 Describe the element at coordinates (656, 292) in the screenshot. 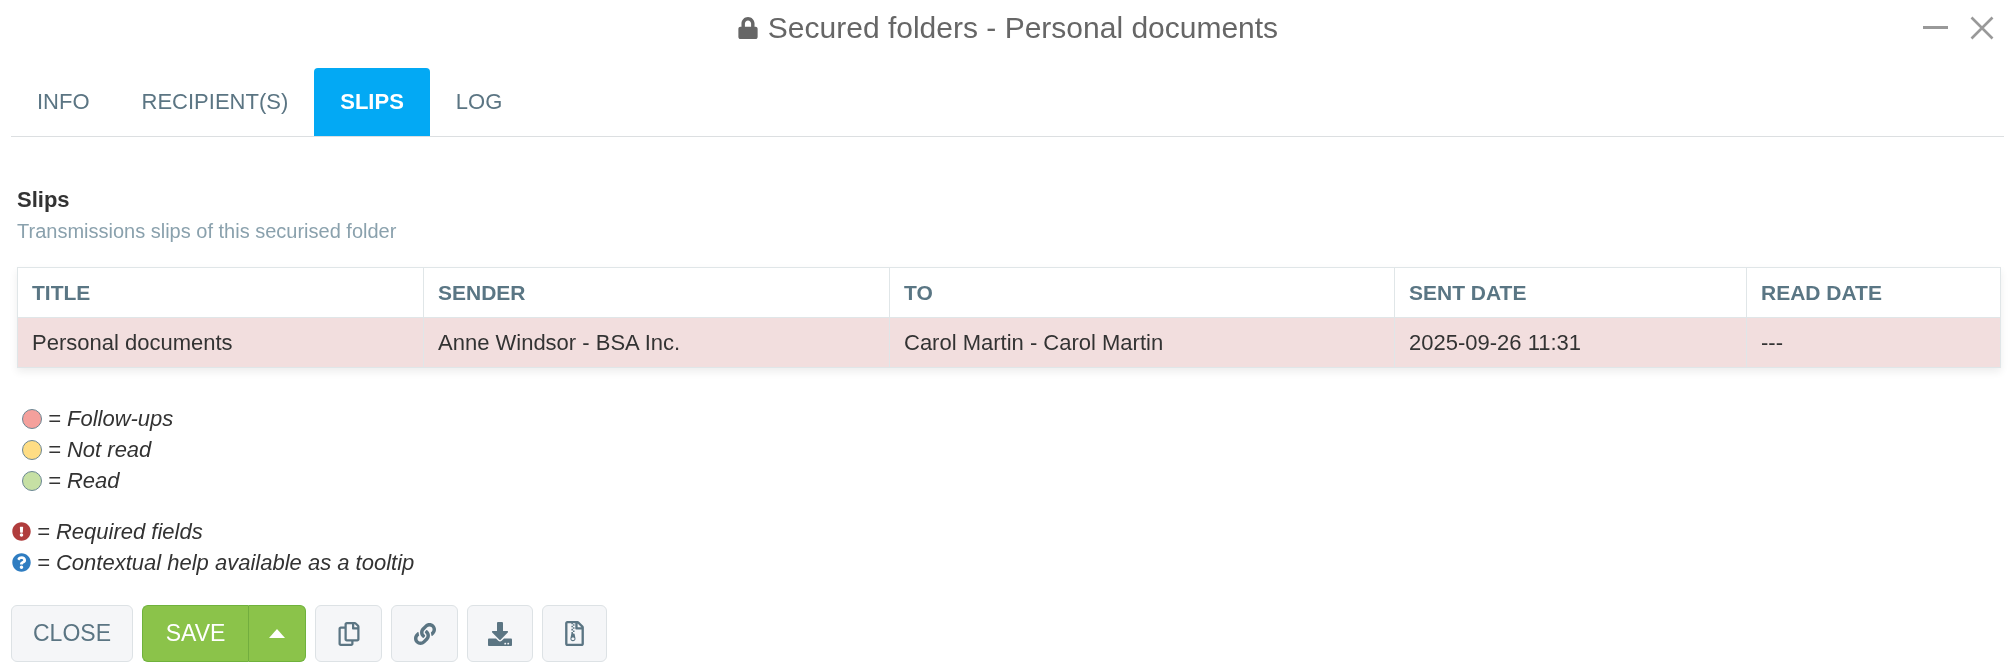

I see `column-header: SENDER` at that location.